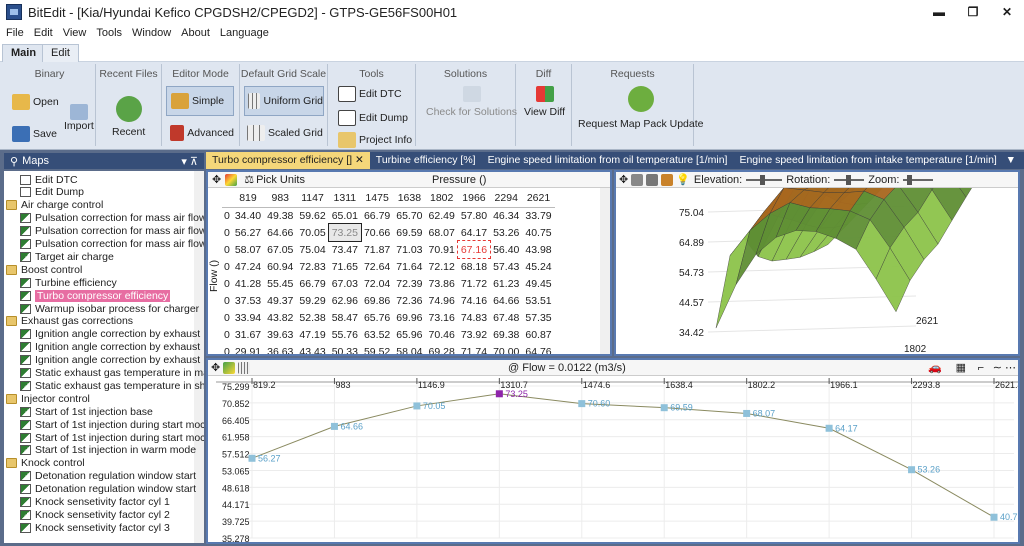 This screenshot has width=1024, height=546. Describe the element at coordinates (248, 317) in the screenshot. I see `table-cell: 33.94` at that location.